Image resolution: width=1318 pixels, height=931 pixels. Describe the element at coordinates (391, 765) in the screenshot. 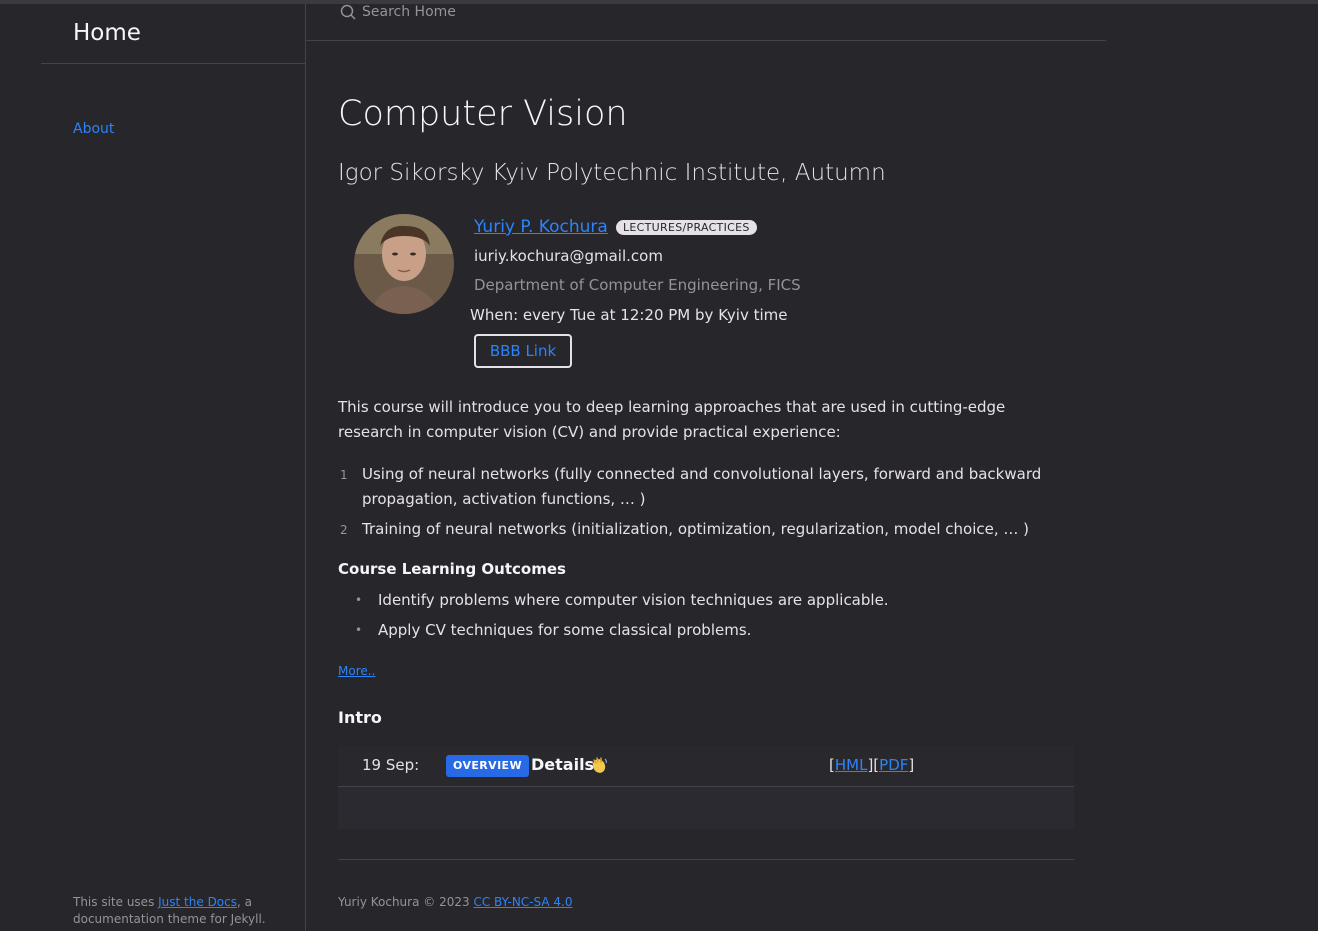

I see `row-date: 19 Sep:` at that location.